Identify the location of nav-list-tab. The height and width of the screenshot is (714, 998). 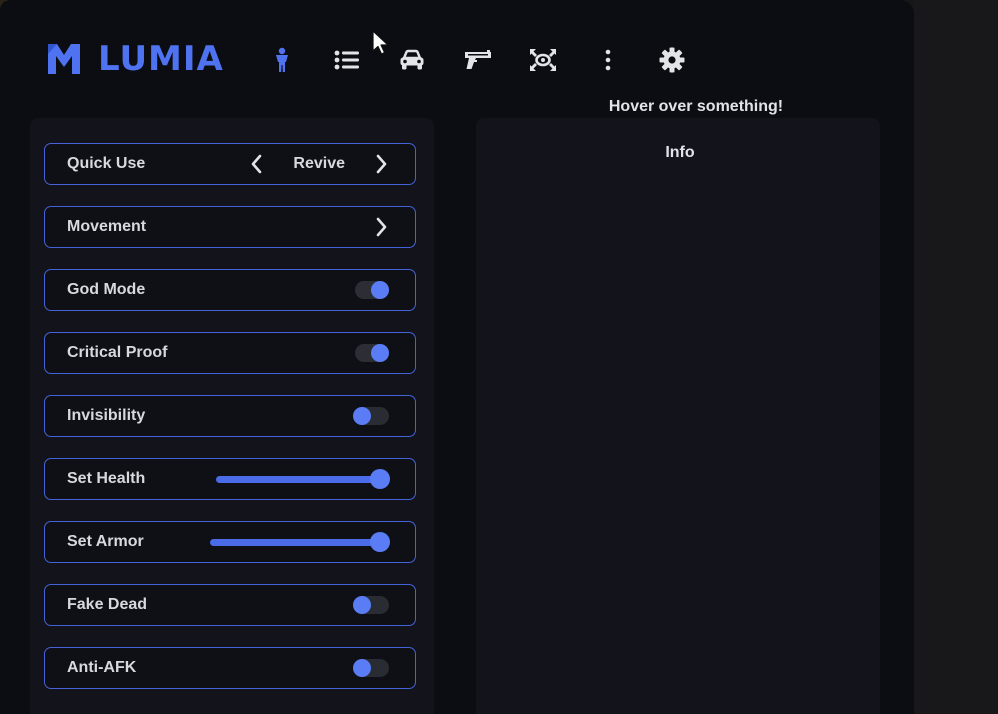
(347, 60).